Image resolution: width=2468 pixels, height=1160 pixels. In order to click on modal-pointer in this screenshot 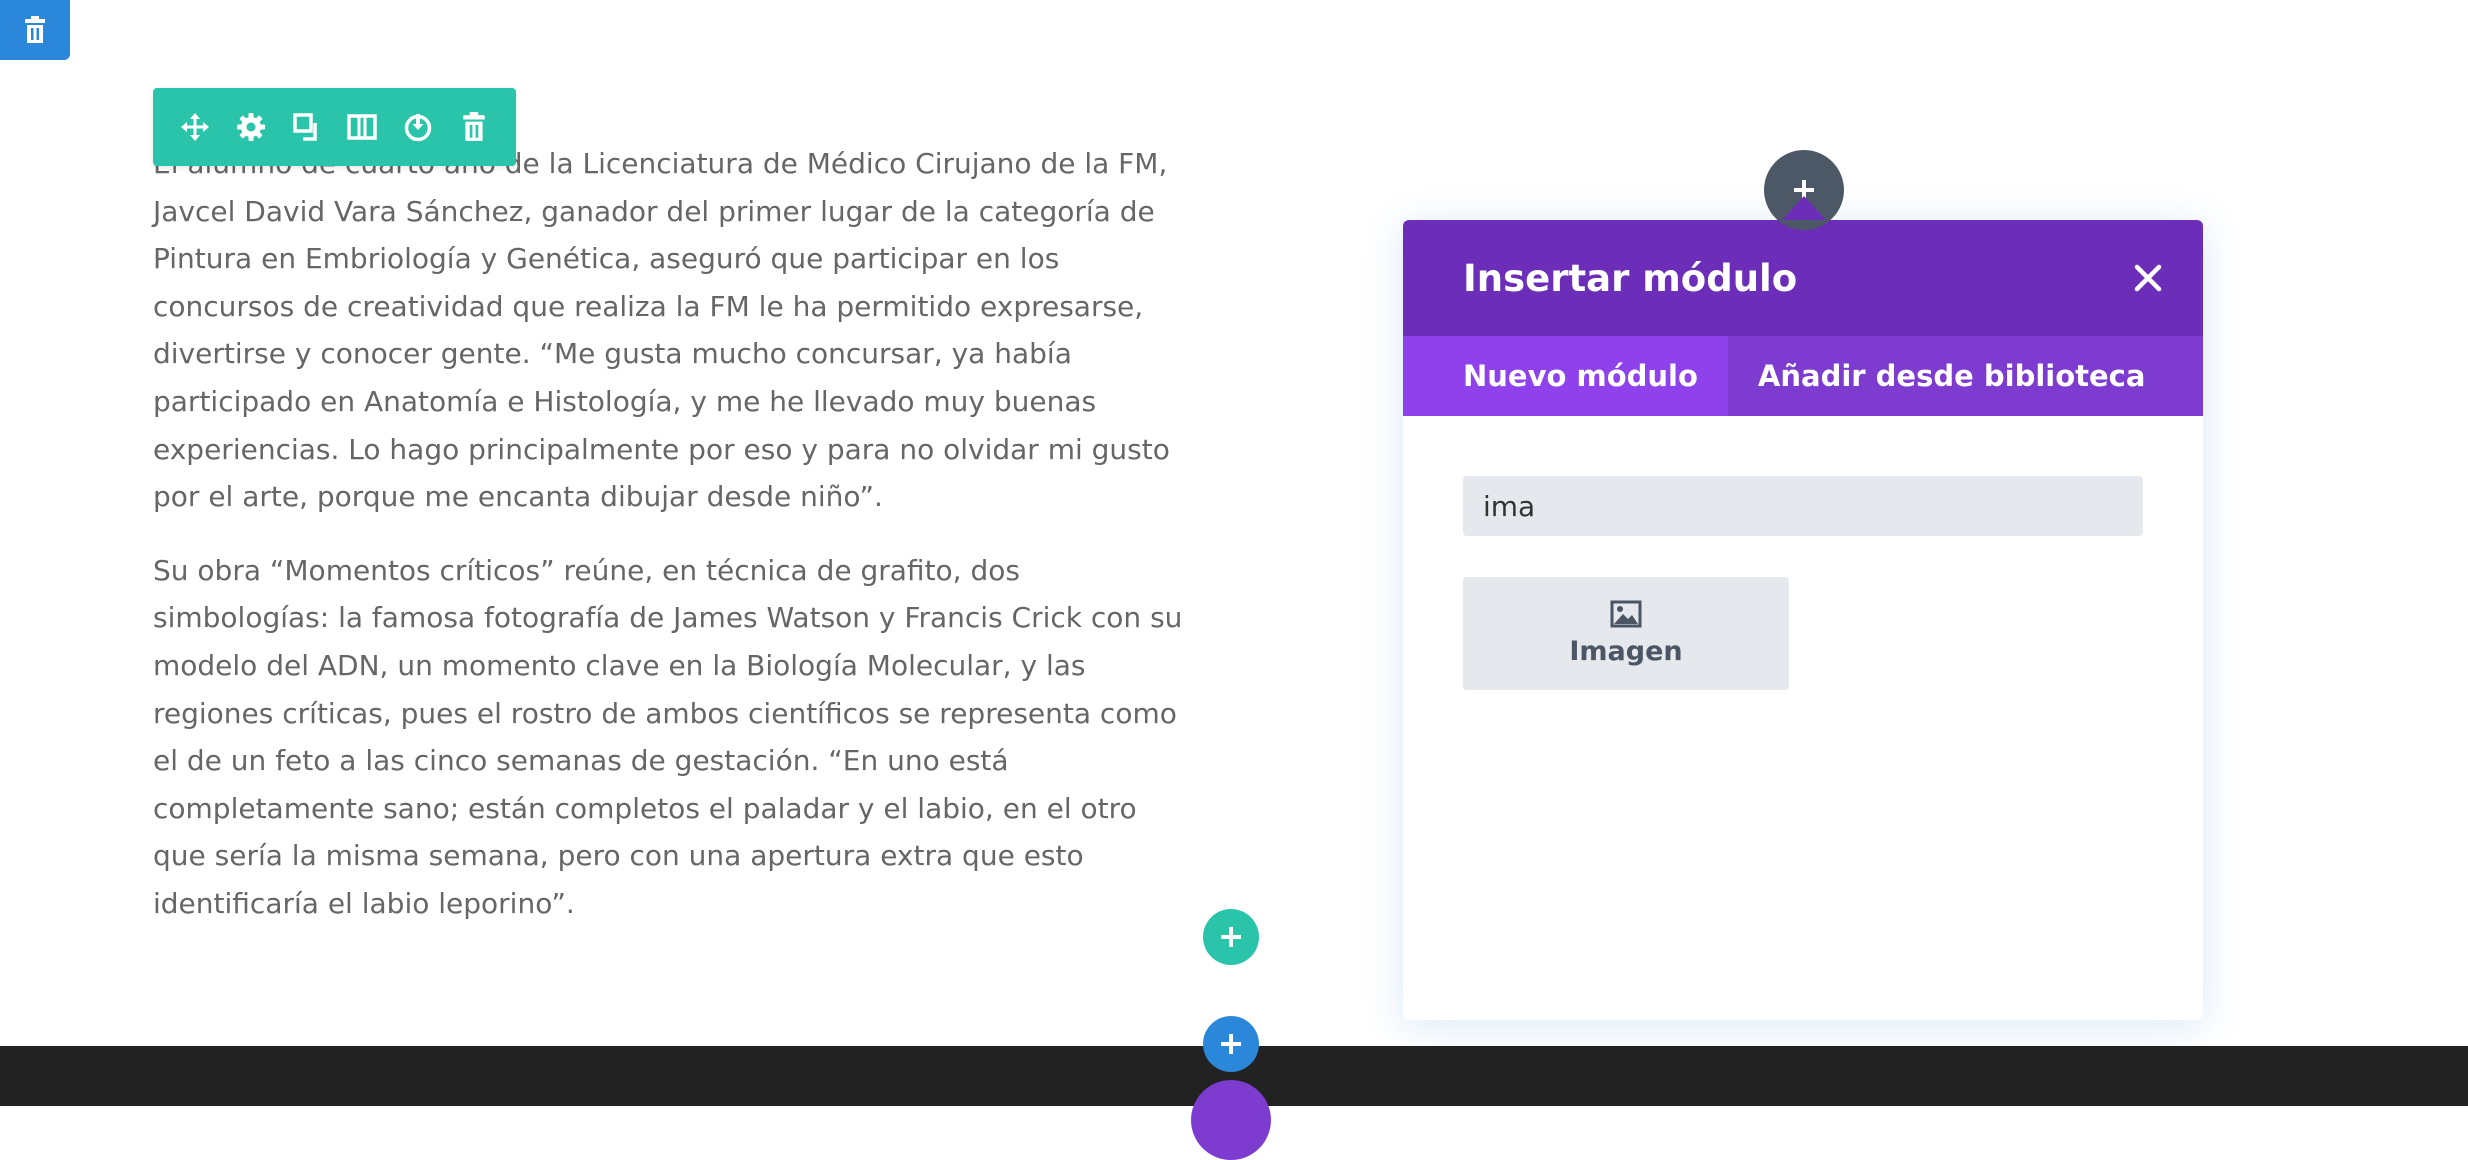, I will do `click(1804, 208)`.